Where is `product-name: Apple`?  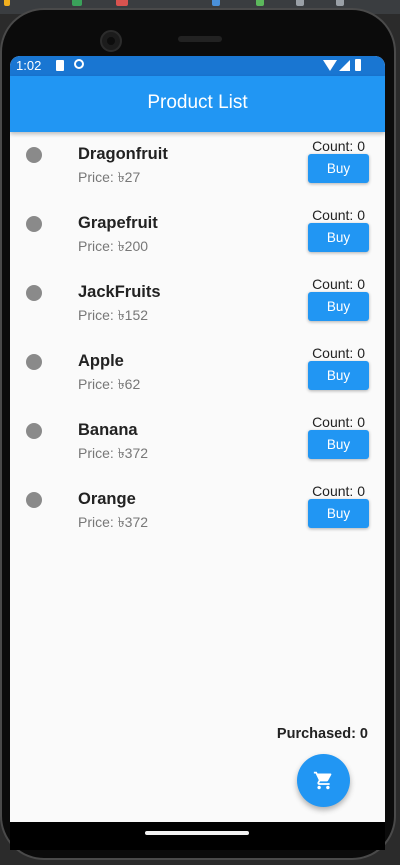
product-name: Apple is located at coordinates (101, 361).